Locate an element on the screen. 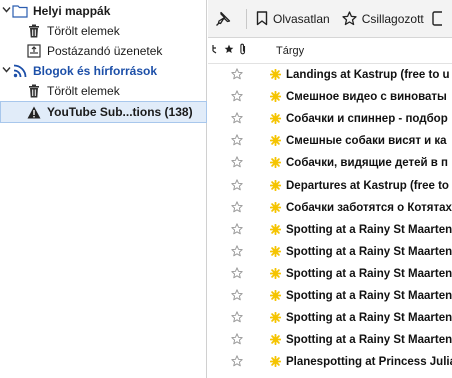 The image size is (452, 378). message-subject: Planespotting at Princess Julia is located at coordinates (369, 362).